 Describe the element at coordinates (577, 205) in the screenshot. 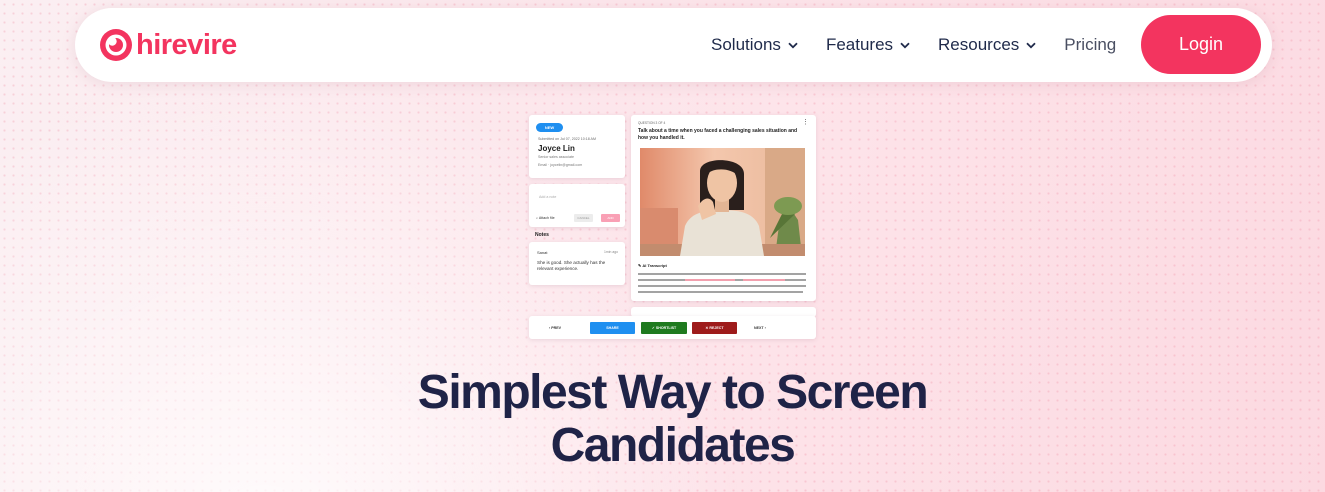

I see `add-note-box: Add a note ⌕ Attach file CANCEL ADD` at that location.